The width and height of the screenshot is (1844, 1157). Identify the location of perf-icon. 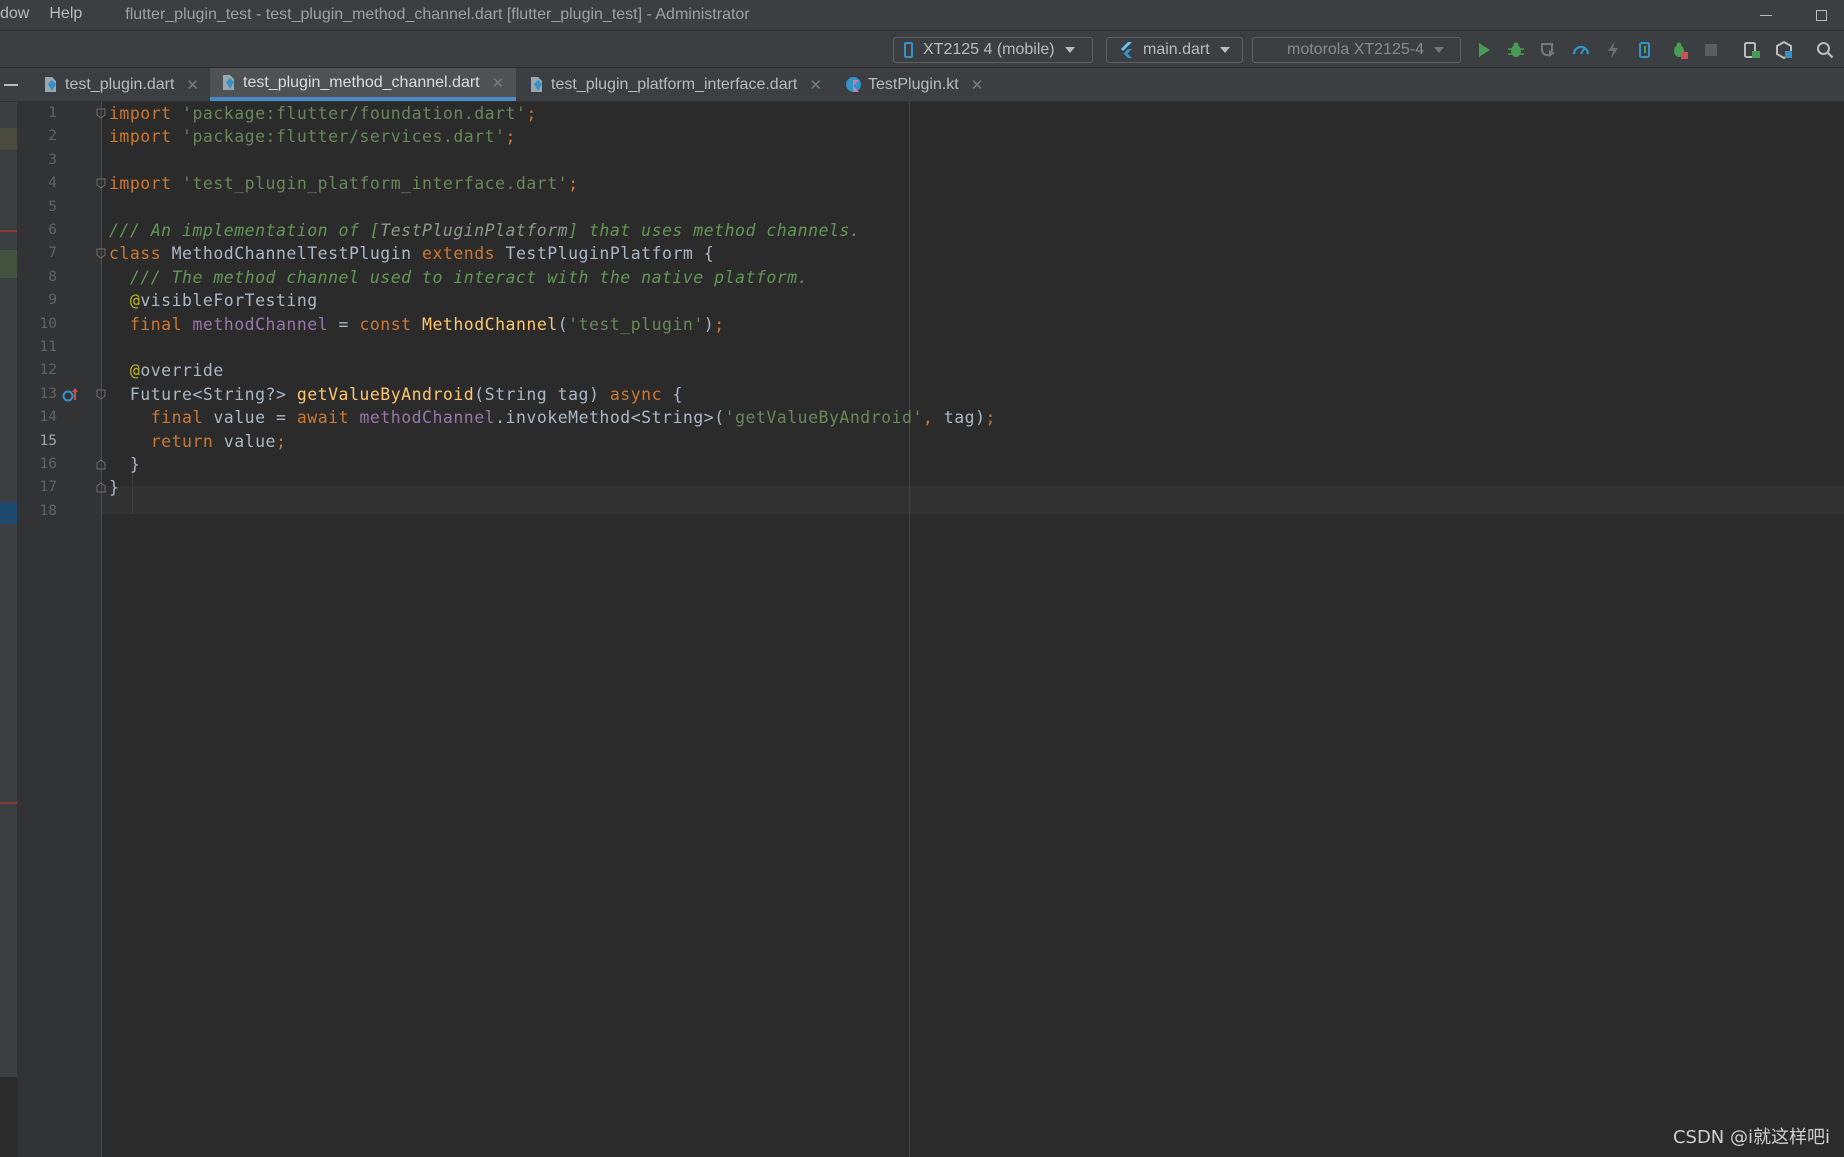
(1581, 50).